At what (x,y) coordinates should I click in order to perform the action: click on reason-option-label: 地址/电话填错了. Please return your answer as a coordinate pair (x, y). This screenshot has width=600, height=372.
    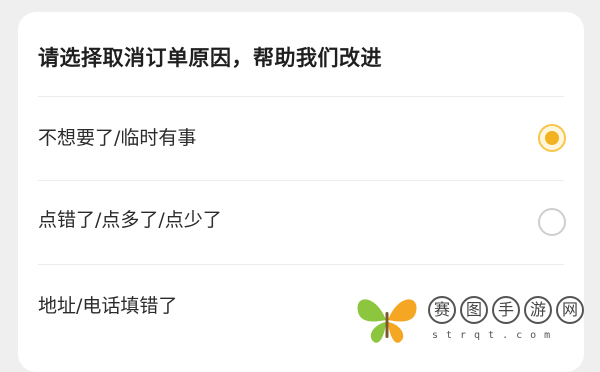
    Looking at the image, I should click on (108, 306).